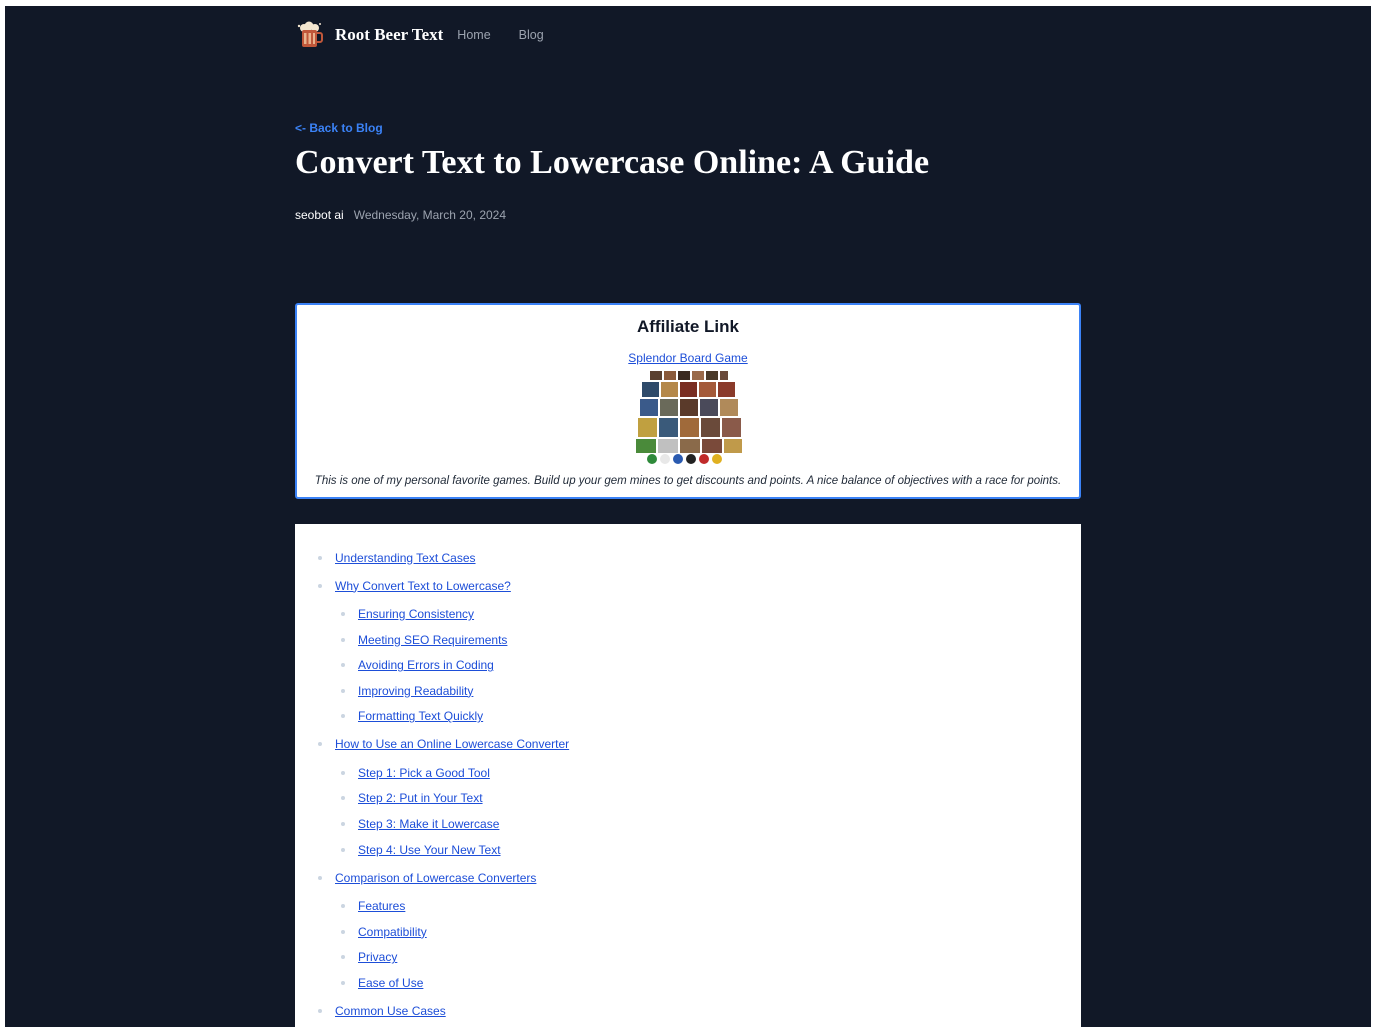 Image resolution: width=1374 pixels, height=1027 pixels. Describe the element at coordinates (699, 744) in the screenshot. I see `toc-row: How to Use an Online Lowercase Converter` at that location.